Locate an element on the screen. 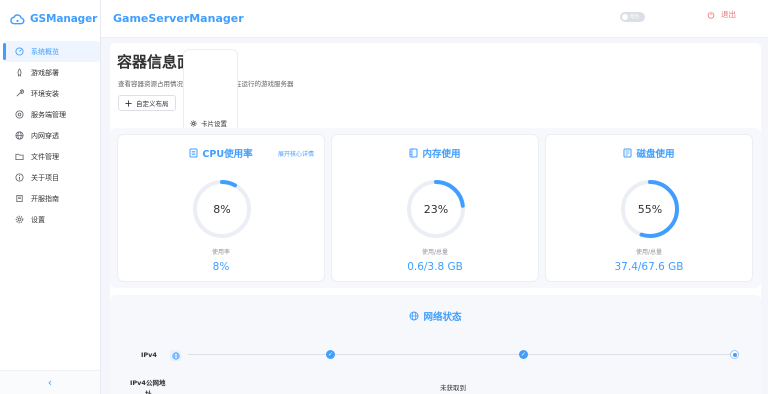 Image resolution: width=768 pixels, height=394 pixels. network-status-title: 网络状态 is located at coordinates (435, 316).